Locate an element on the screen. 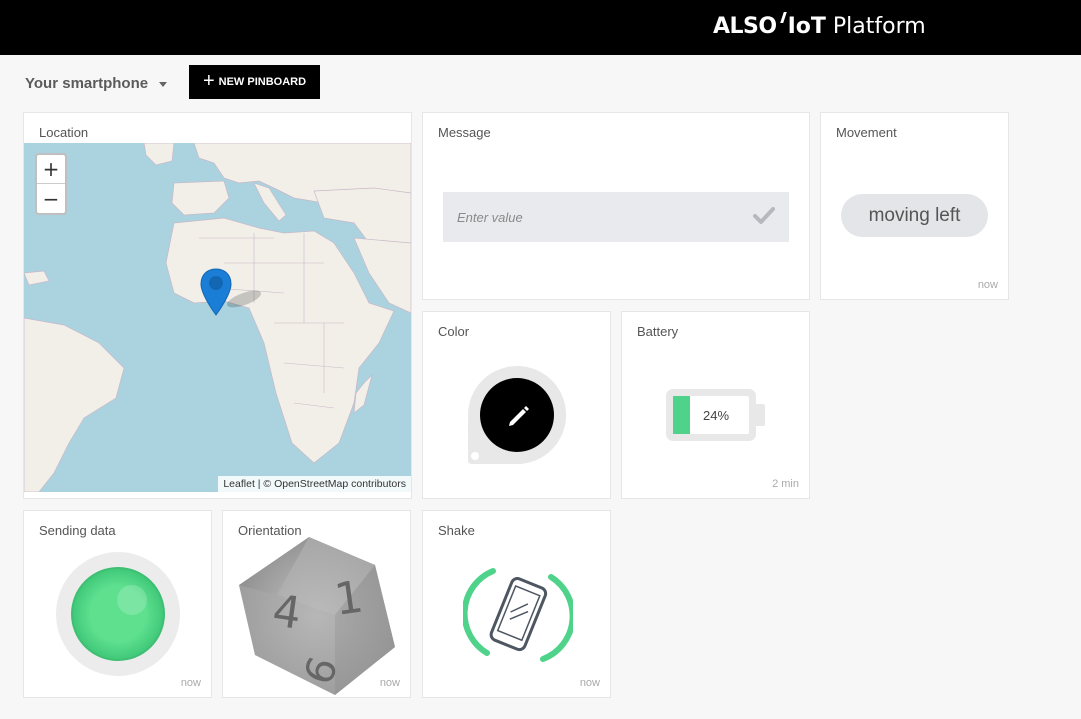 The height and width of the screenshot is (719, 1081). card-title: Message is located at coordinates (464, 132).